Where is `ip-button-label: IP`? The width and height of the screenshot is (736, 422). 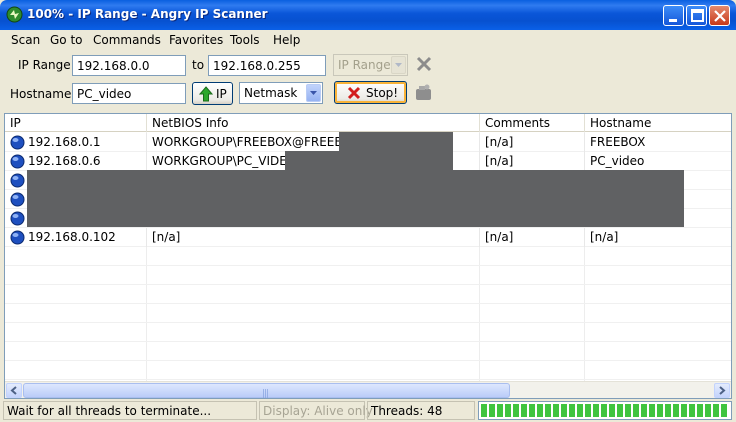
ip-button-label: IP is located at coordinates (221, 94).